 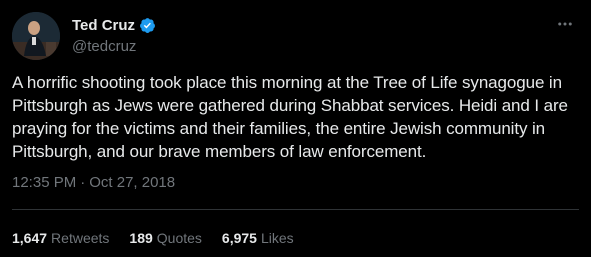 I want to click on likes-label: Likes, so click(x=277, y=238).